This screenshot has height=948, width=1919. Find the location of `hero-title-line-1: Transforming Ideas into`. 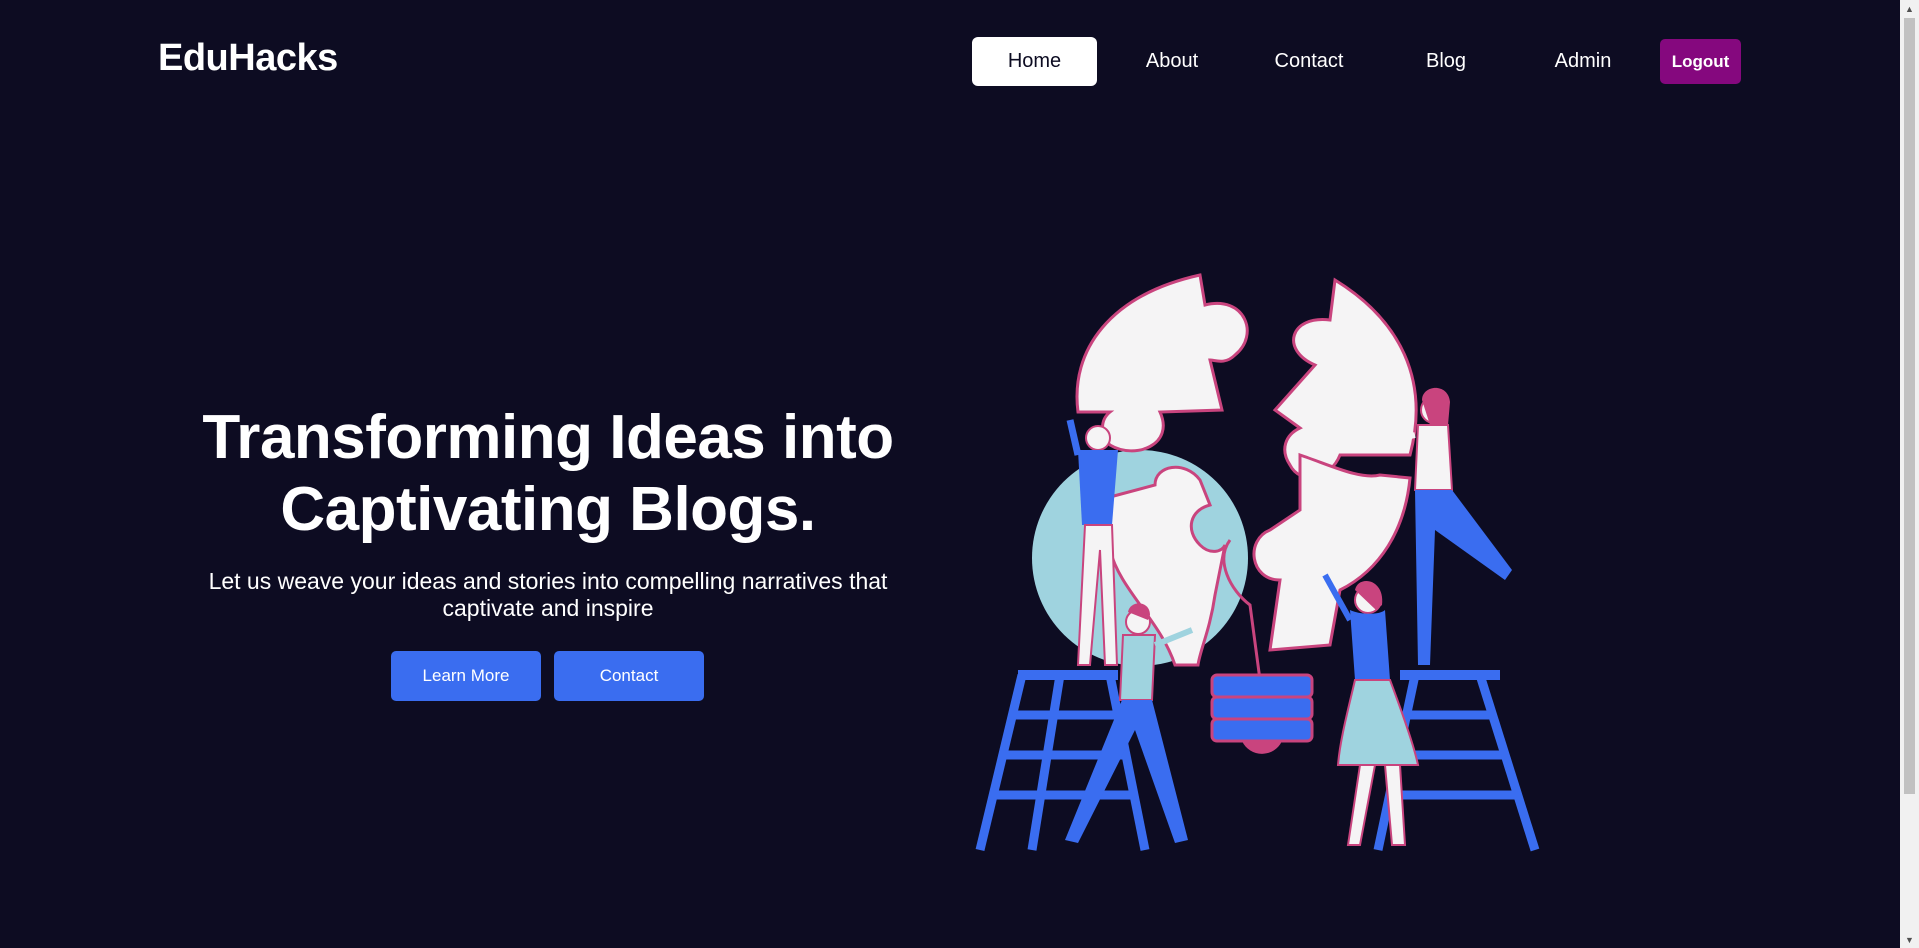

hero-title-line-1: Transforming Ideas into is located at coordinates (548, 437).